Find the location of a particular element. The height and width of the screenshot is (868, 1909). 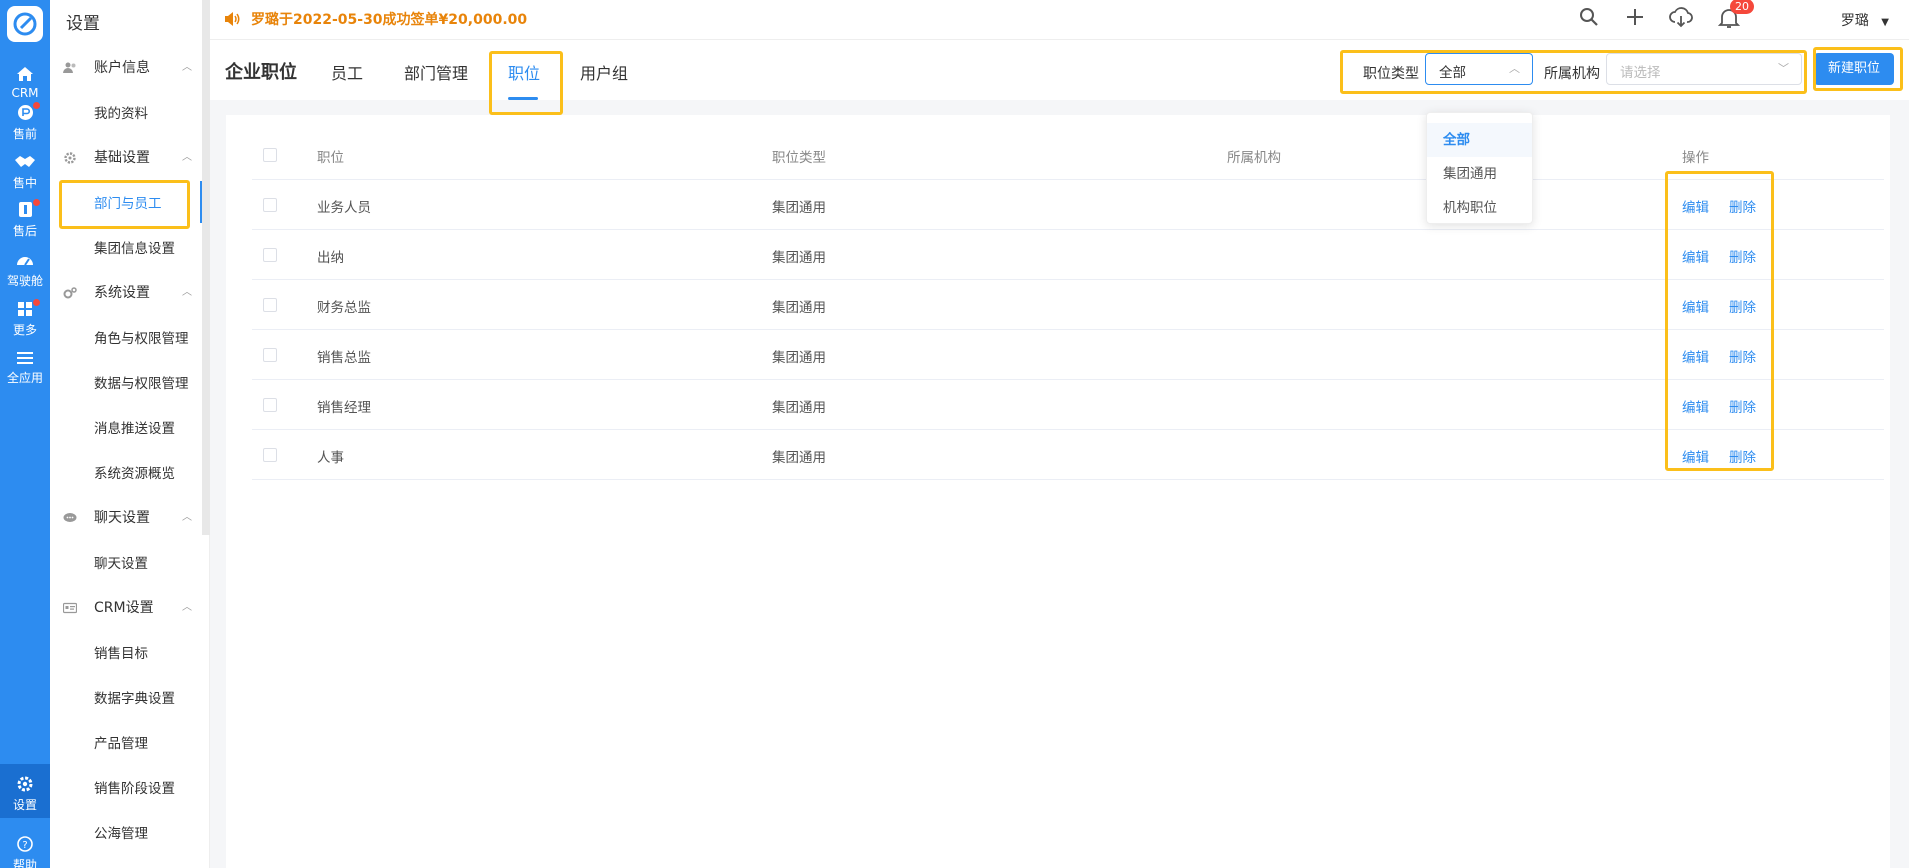

sidebar-group-crm: CRM设置 ︿ is located at coordinates (130, 608).